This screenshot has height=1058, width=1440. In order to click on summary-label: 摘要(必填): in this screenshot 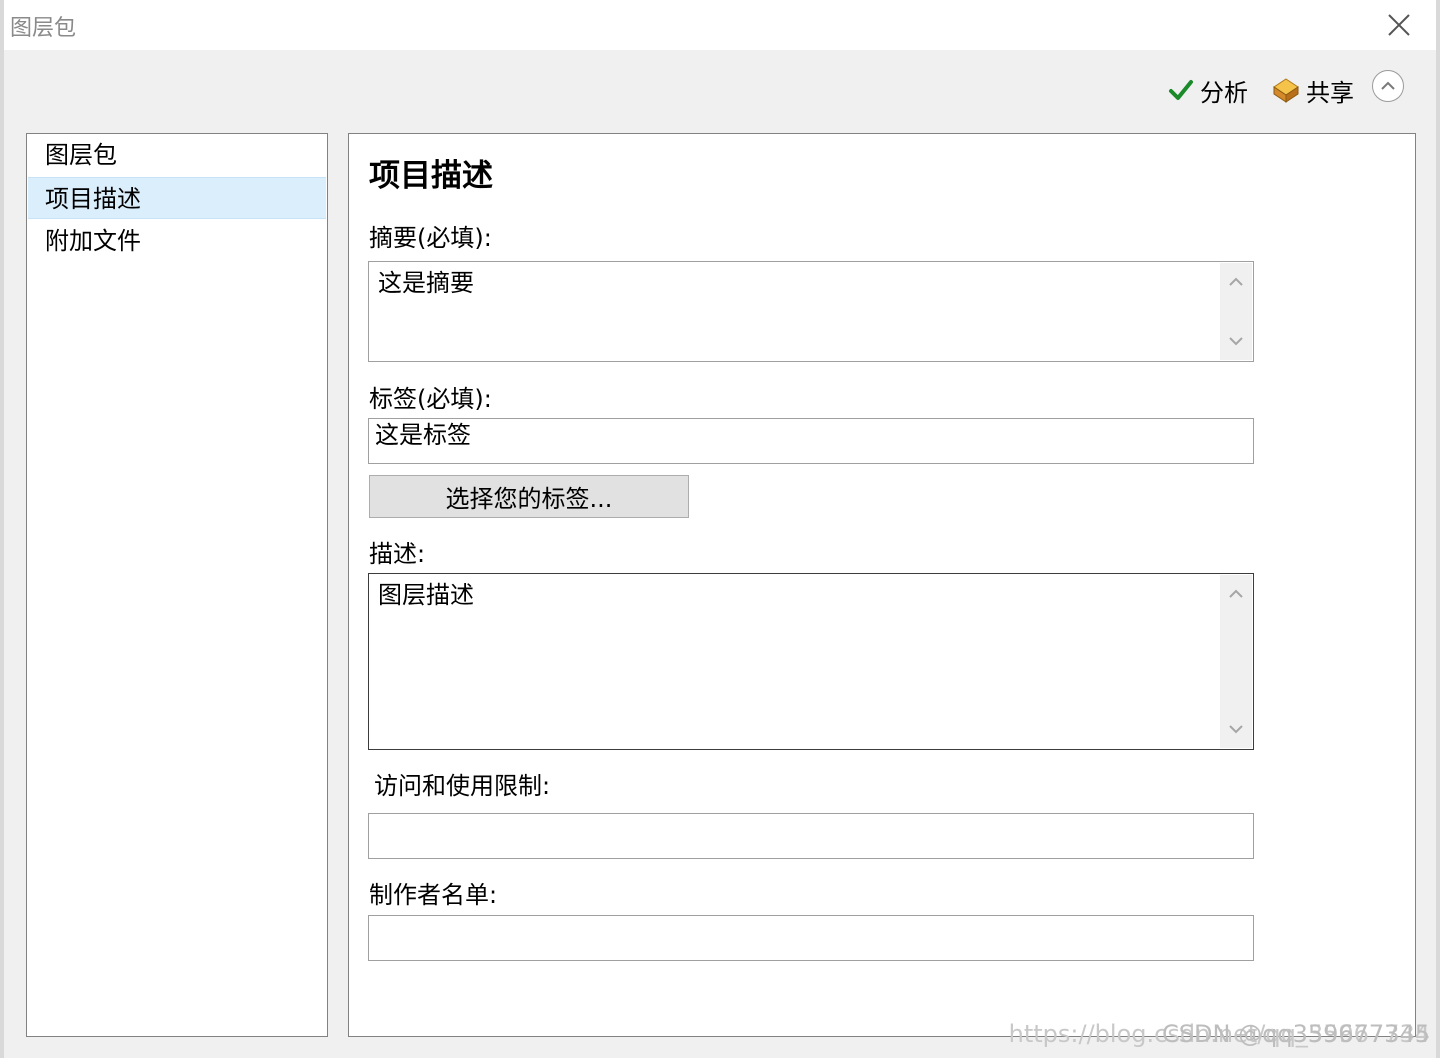, I will do `click(430, 238)`.